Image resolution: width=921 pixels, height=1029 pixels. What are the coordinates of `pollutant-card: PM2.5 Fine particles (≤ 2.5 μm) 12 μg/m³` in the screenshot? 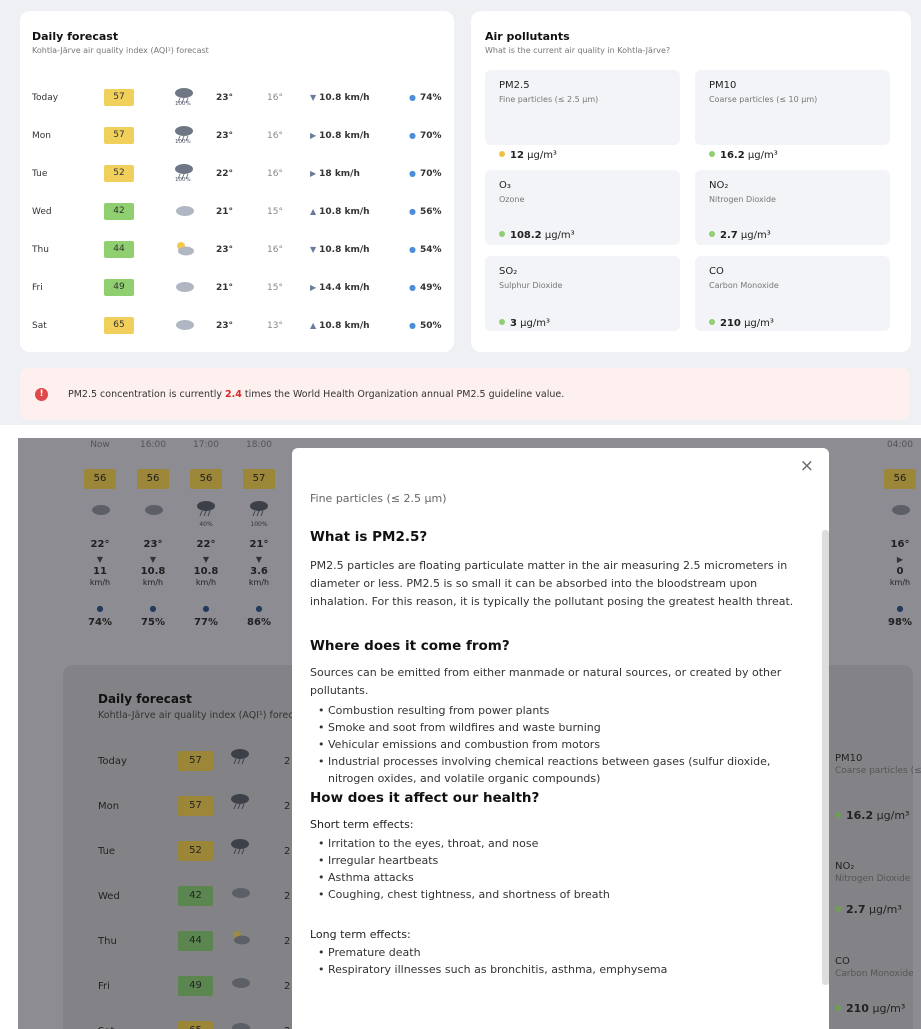 It's located at (582, 115).